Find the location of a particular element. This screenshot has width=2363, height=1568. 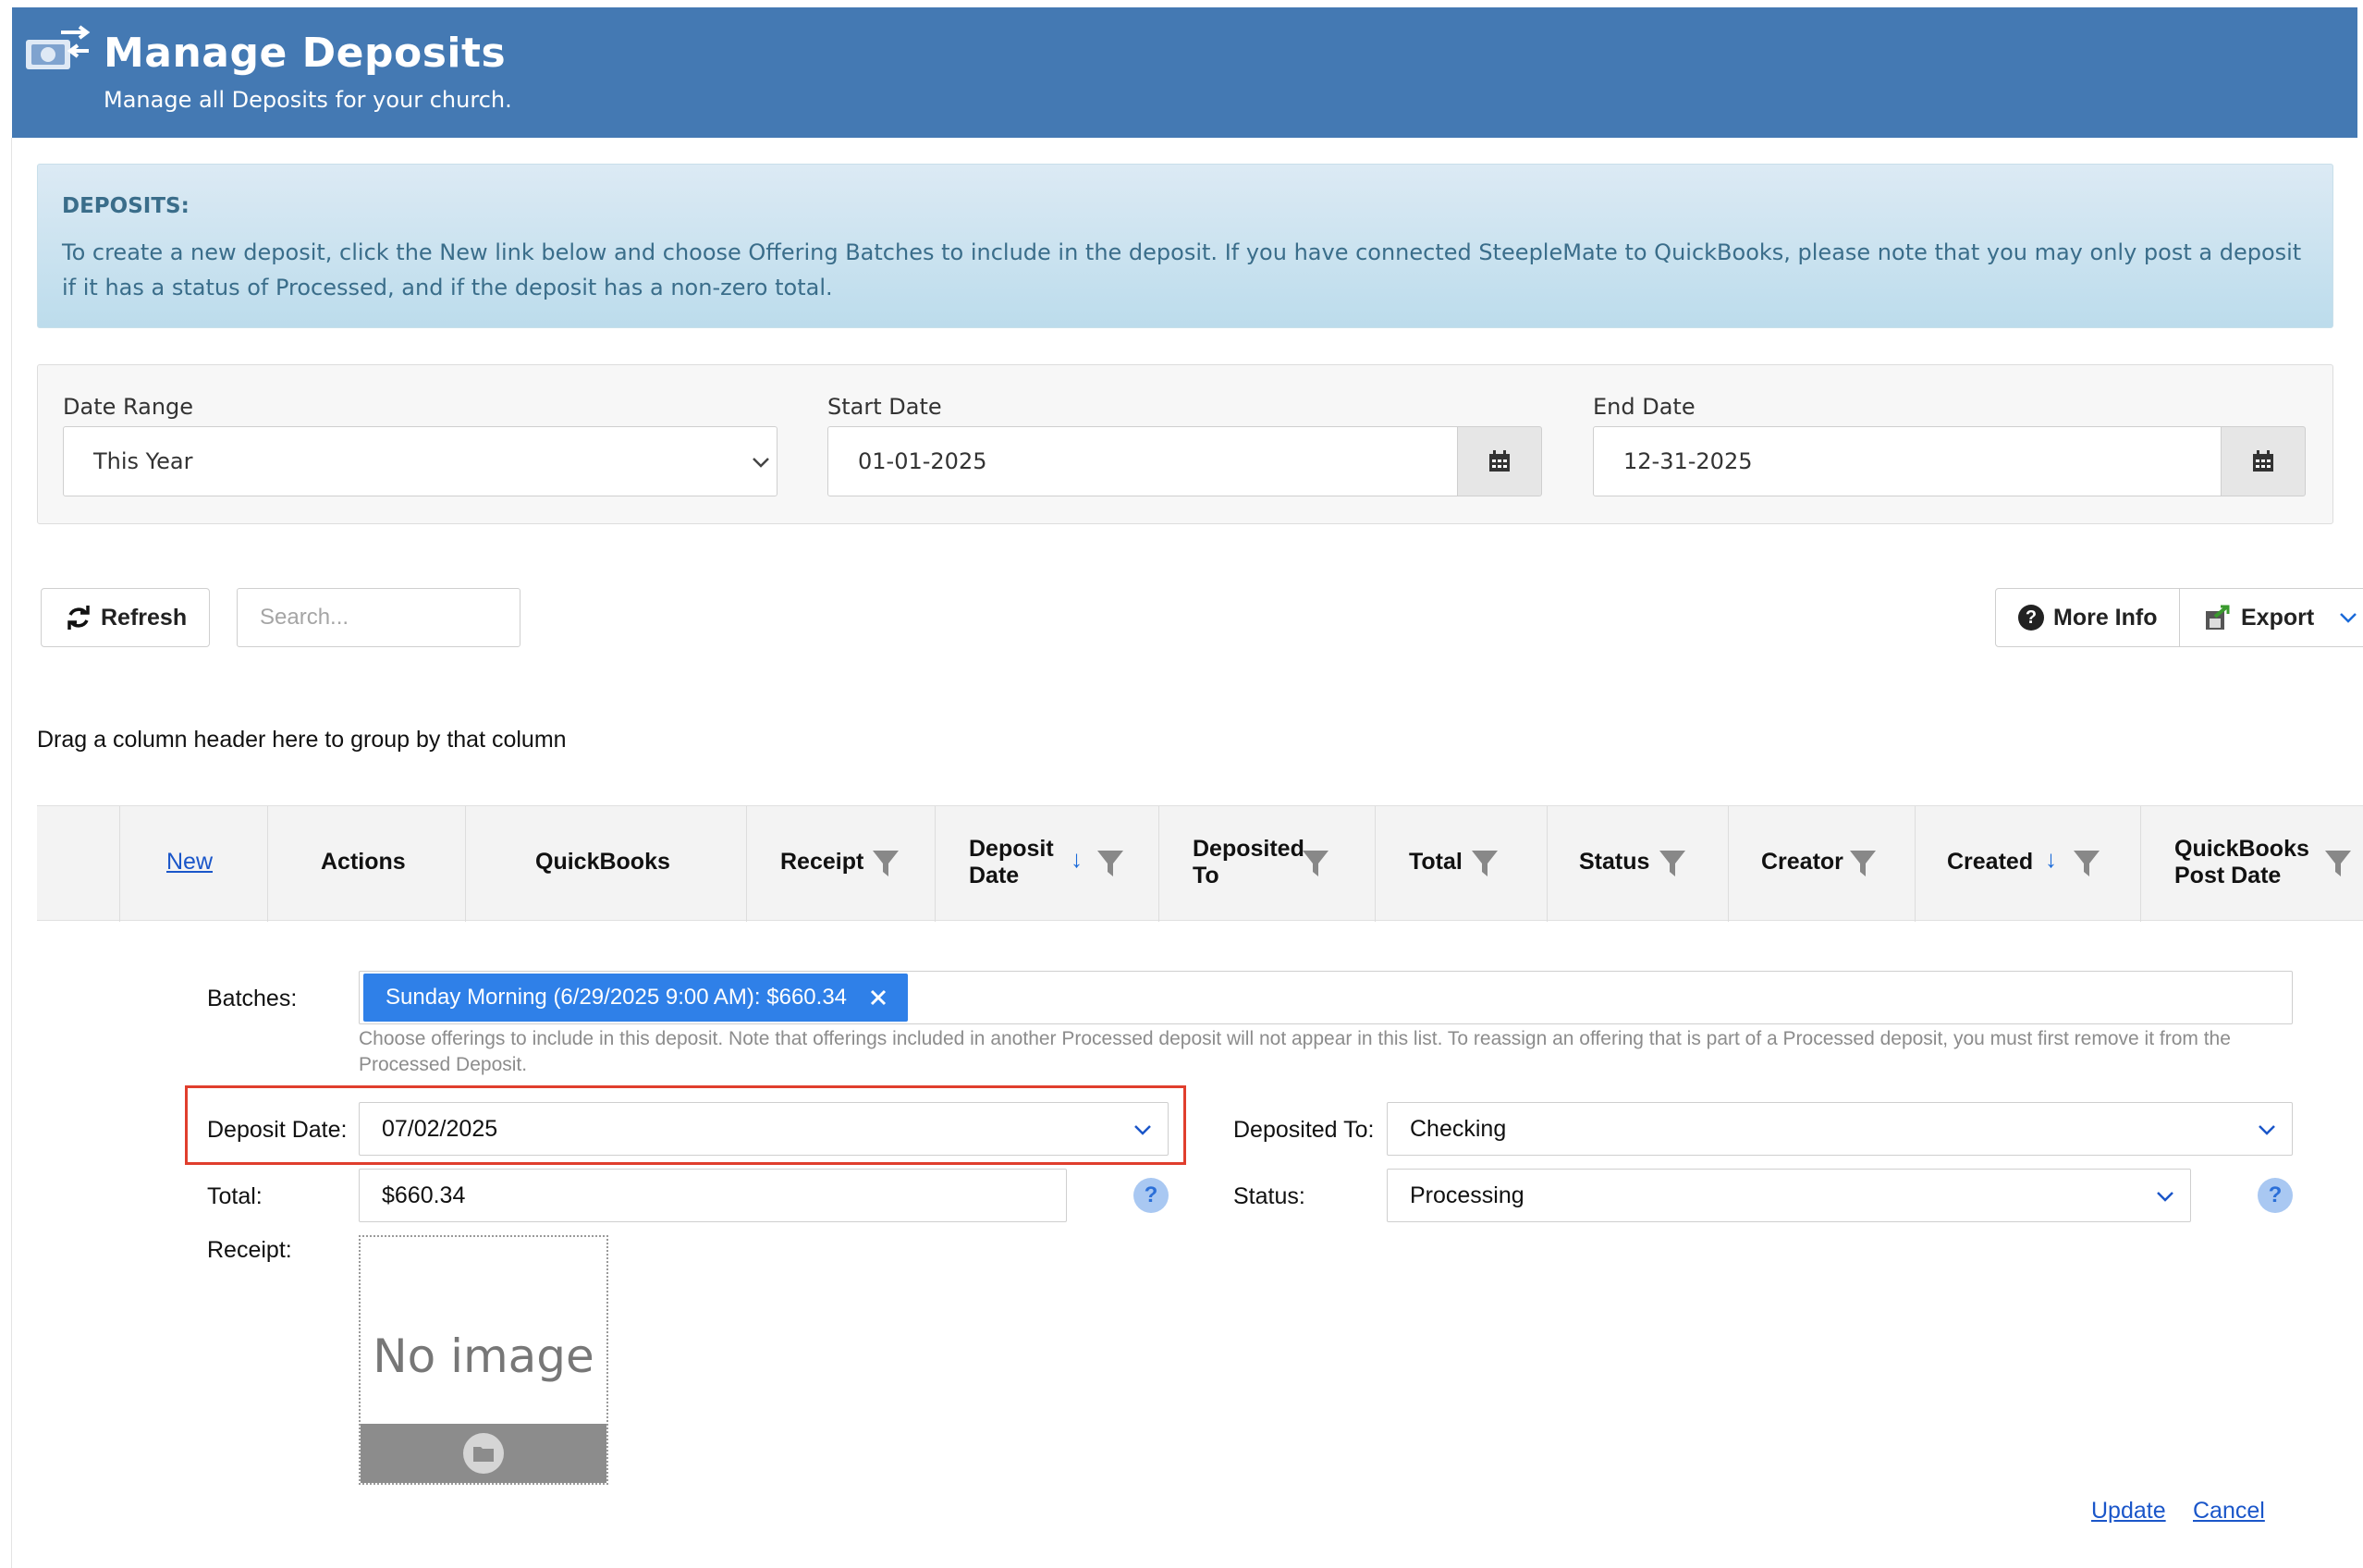

receipt-label: Receipt: is located at coordinates (249, 1250).